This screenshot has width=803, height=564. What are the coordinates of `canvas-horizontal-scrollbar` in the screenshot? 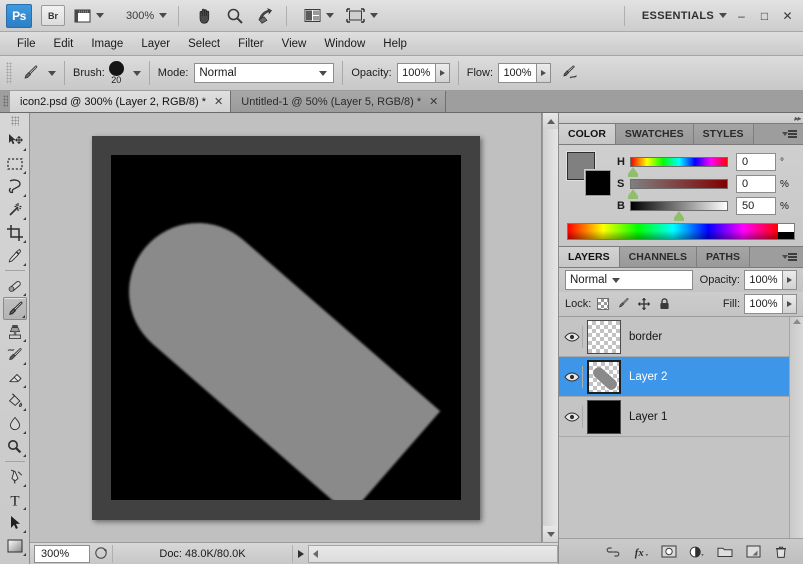 It's located at (433, 553).